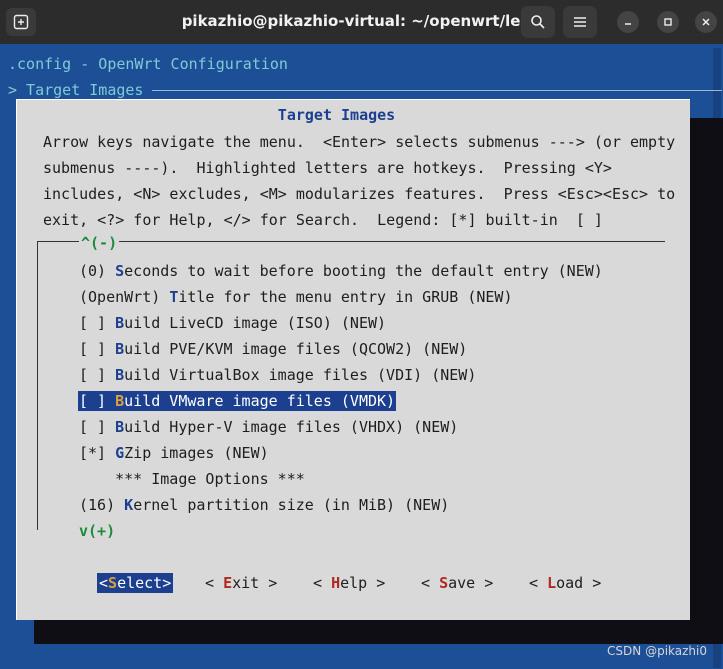 This screenshot has width=723, height=669. What do you see at coordinates (255, 323) in the screenshot?
I see `menu-item-label: uild LiveCD image (ISO) (NEW)` at bounding box center [255, 323].